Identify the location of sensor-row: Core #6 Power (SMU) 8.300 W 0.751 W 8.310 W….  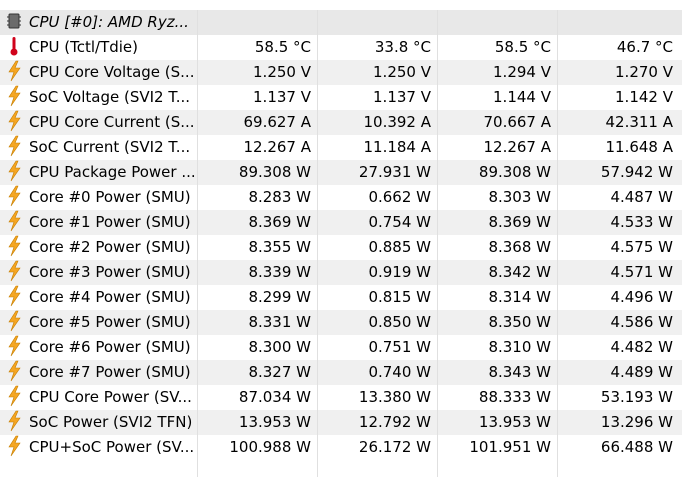
(341, 347).